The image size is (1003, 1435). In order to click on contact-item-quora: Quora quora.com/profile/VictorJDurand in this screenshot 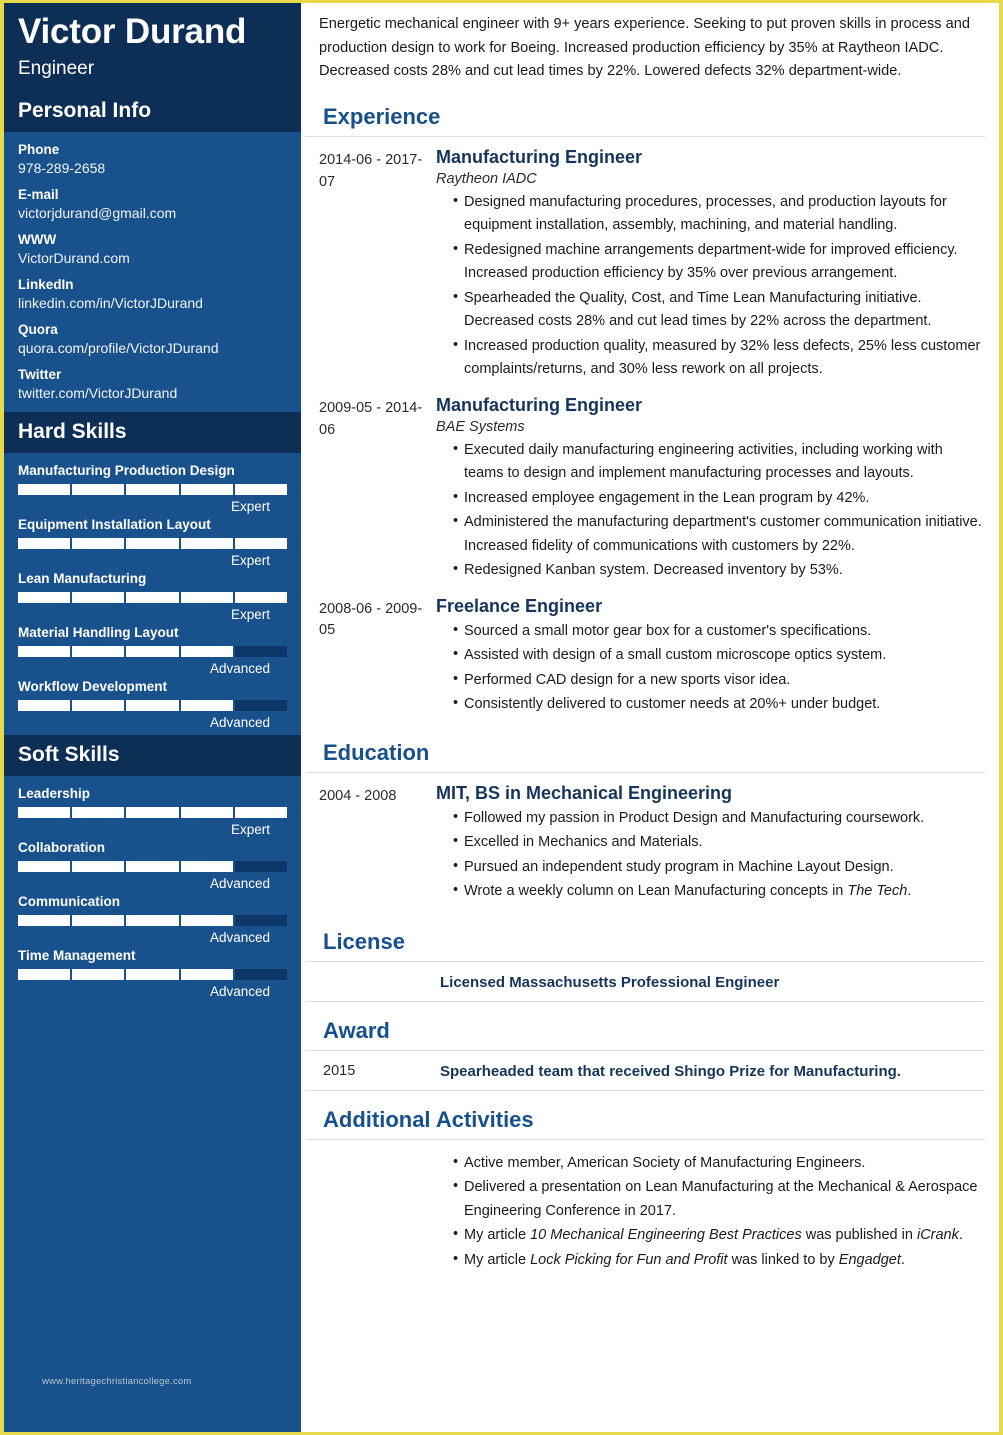, I will do `click(152, 339)`.